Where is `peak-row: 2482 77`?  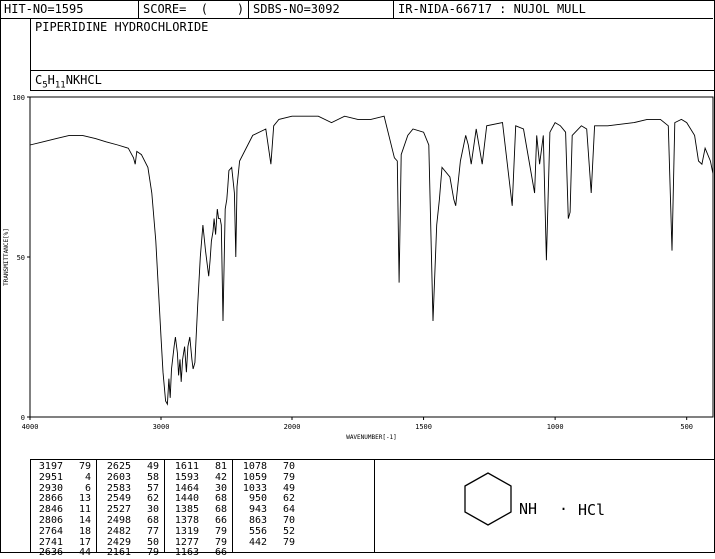
peak-row: 2482 77 is located at coordinates (129, 531).